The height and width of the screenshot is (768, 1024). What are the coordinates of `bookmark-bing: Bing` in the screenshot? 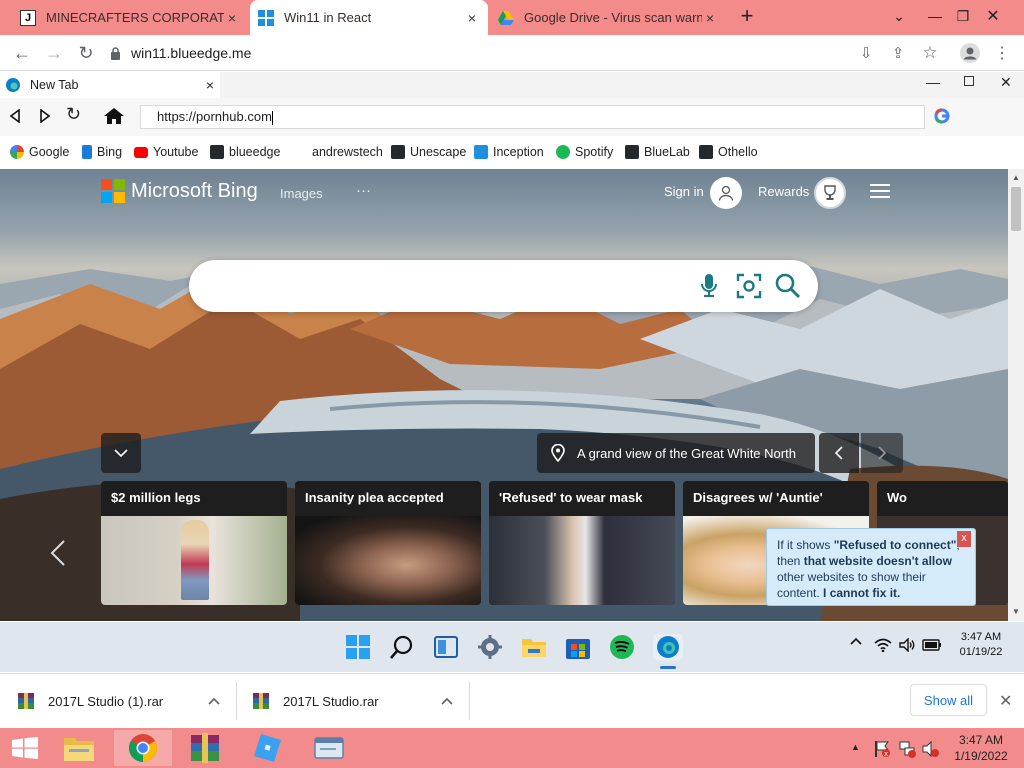 It's located at (102, 152).